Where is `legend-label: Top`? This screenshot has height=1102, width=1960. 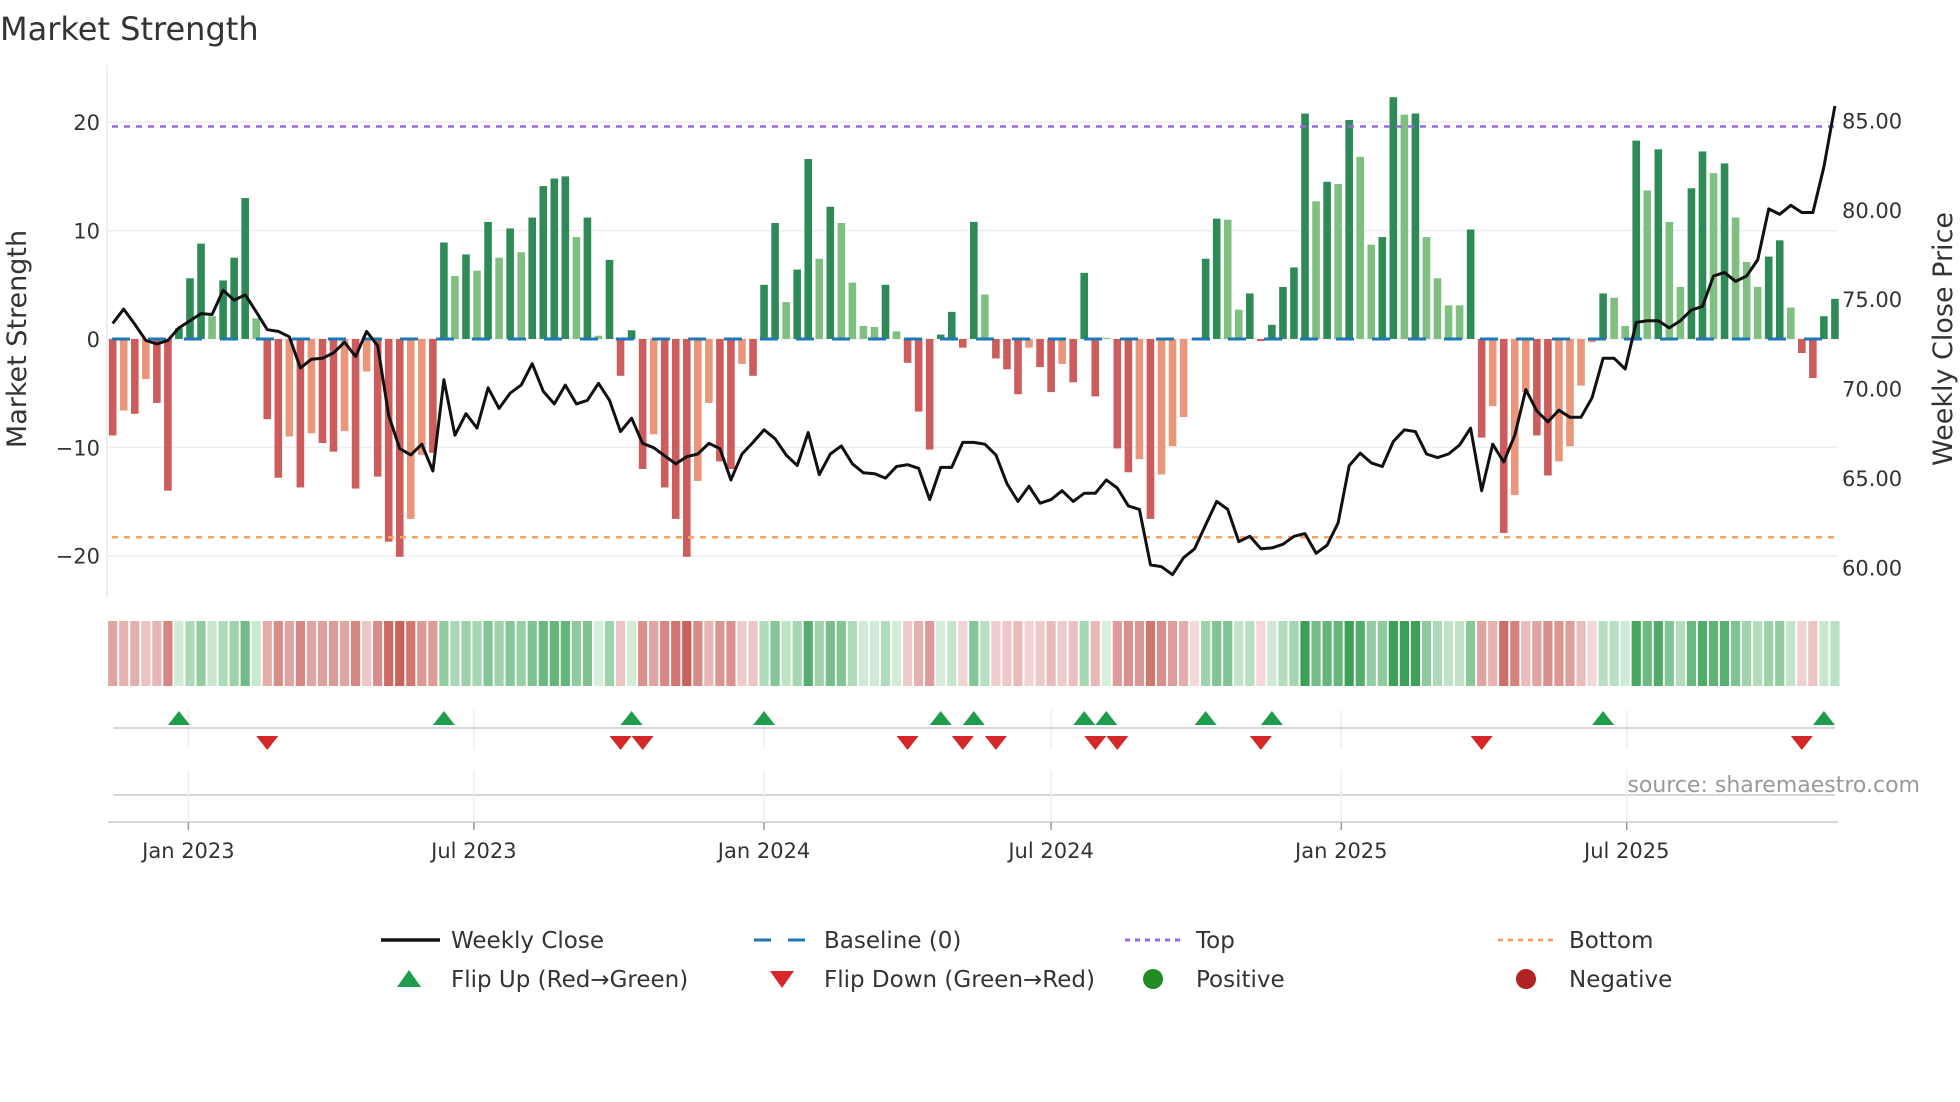 legend-label: Top is located at coordinates (1215, 941).